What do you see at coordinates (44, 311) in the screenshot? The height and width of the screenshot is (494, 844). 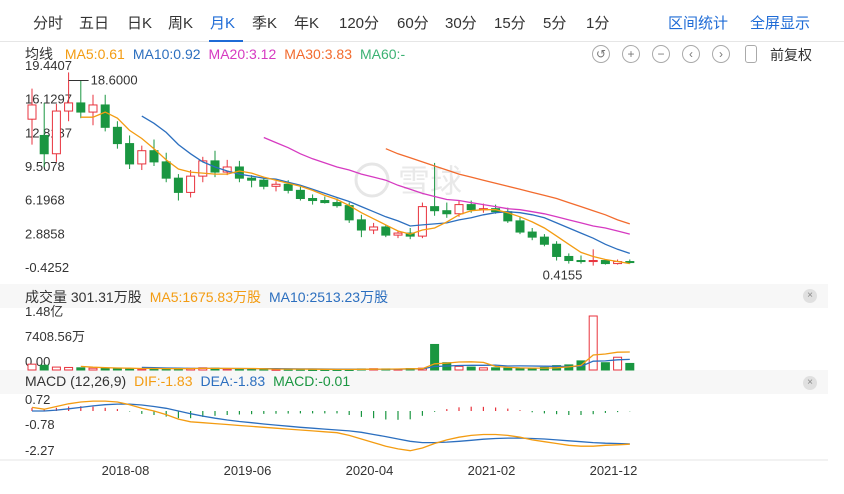 I see `volume-tick-0: 1.48亿` at bounding box center [44, 311].